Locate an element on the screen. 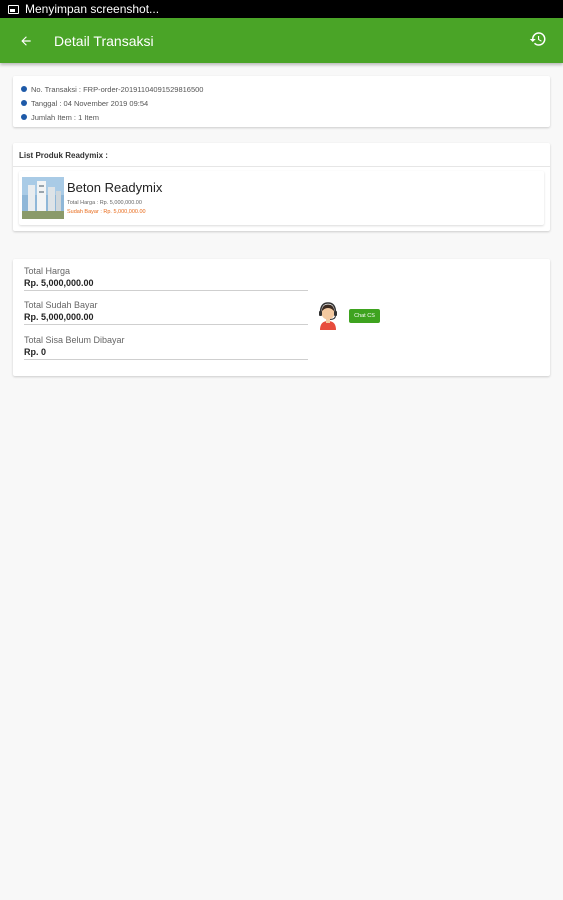 This screenshot has width=563, height=900. history-button is located at coordinates (539, 40).